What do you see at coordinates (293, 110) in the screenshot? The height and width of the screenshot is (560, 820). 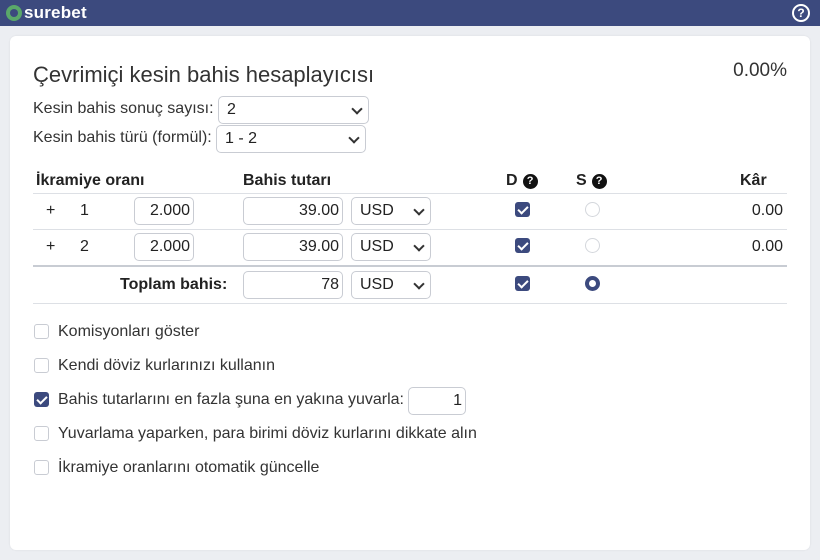 I see `outcomes-select: 2` at bounding box center [293, 110].